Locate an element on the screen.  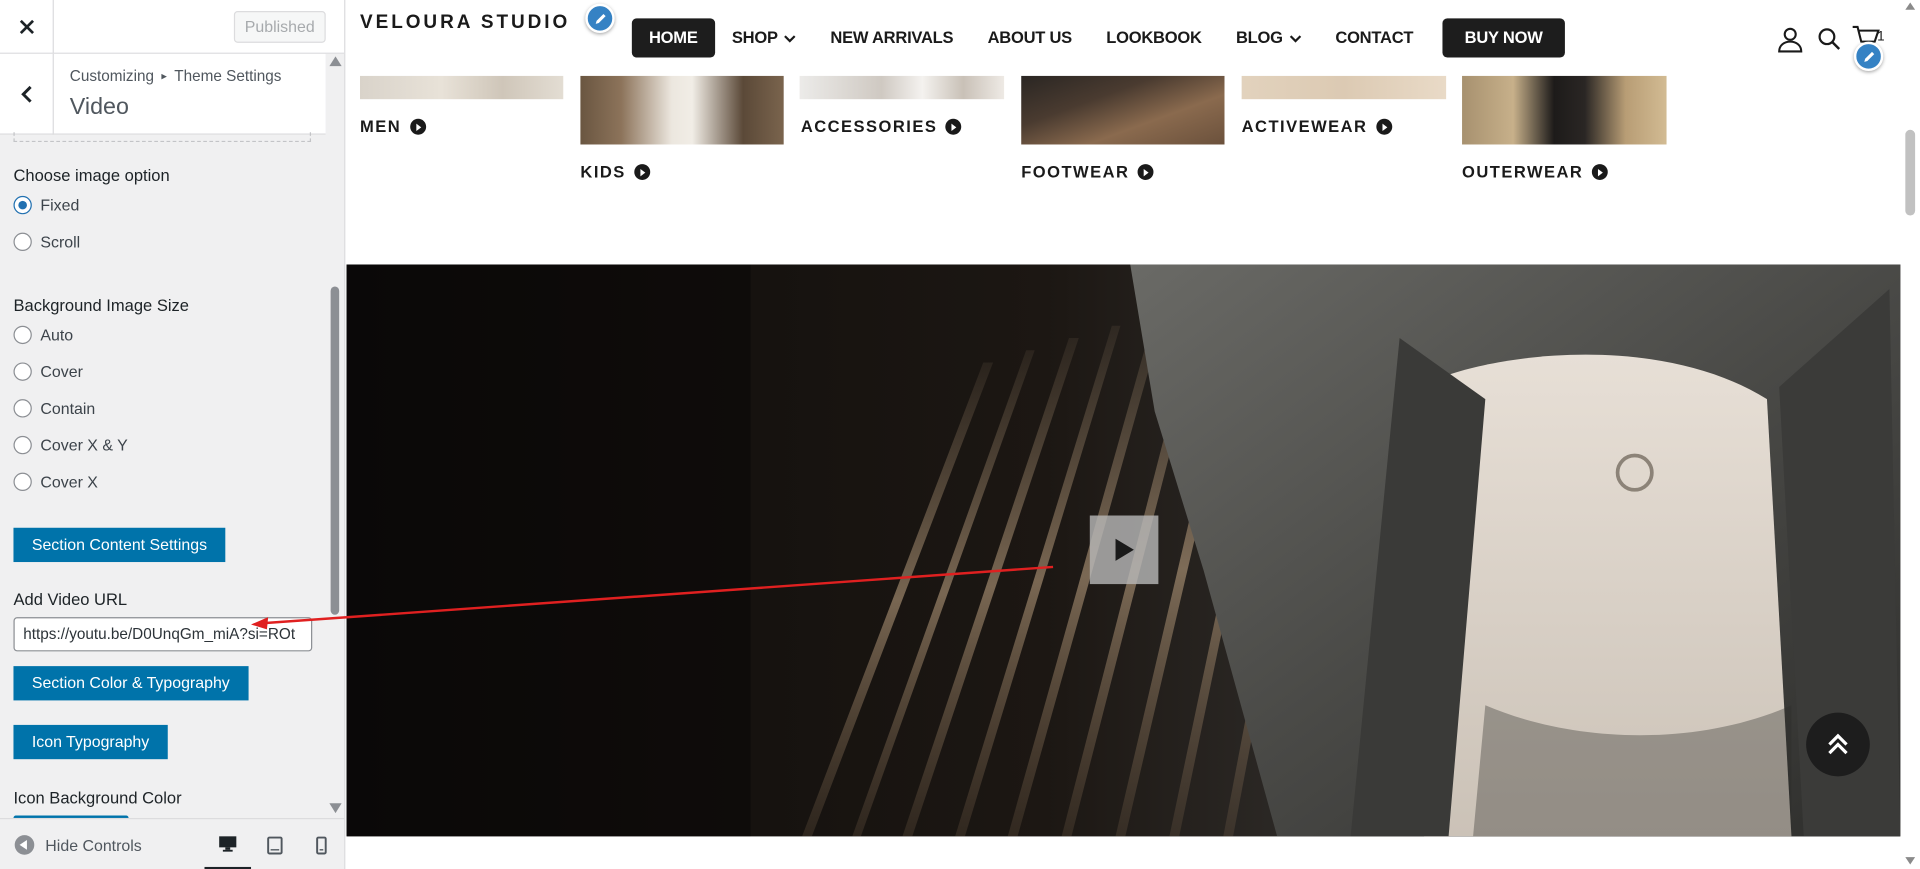
category-link-footwear: FOOTWEAR is located at coordinates (1087, 172).